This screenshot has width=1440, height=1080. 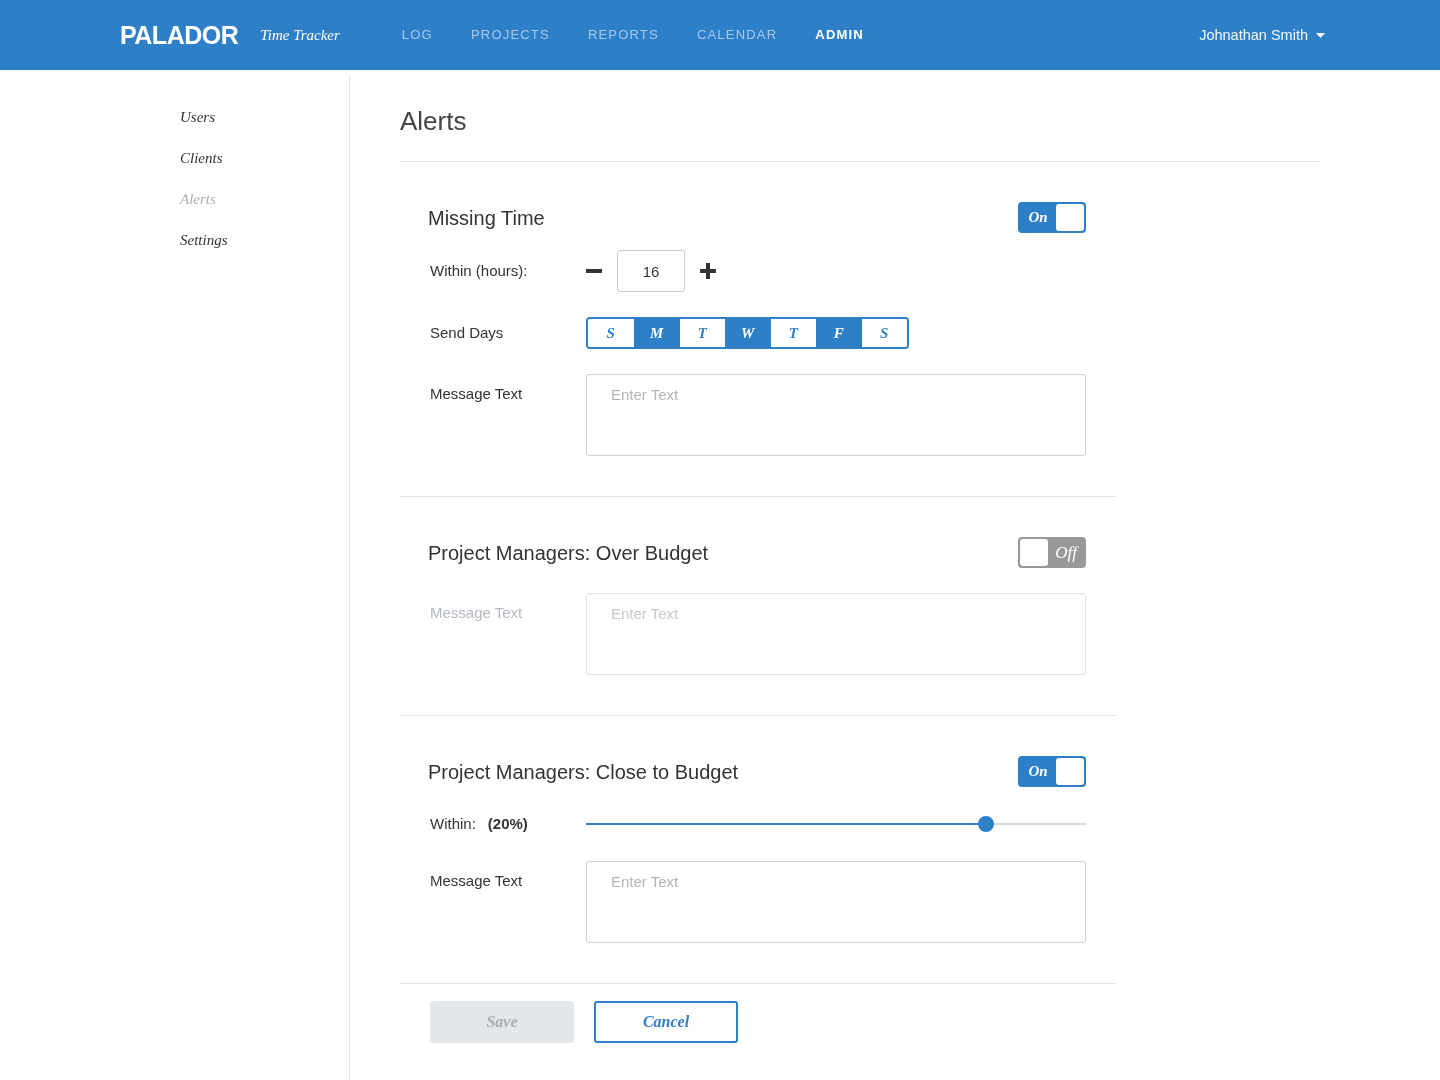 What do you see at coordinates (201, 158) in the screenshot?
I see `sidebar-item: Clients` at bounding box center [201, 158].